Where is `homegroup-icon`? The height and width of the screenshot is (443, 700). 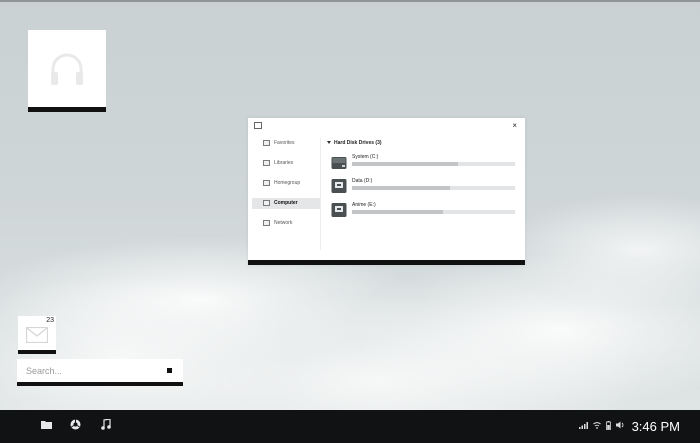
homegroup-icon is located at coordinates (266, 183).